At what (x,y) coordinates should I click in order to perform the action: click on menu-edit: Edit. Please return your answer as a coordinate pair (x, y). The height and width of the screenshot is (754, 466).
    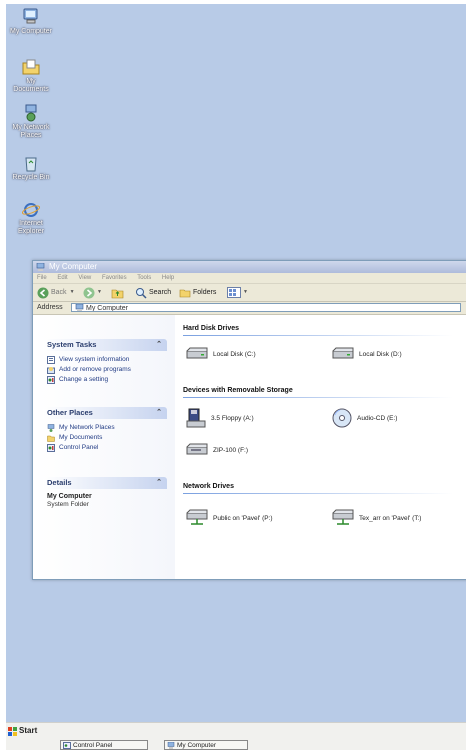
    Looking at the image, I should click on (62, 278).